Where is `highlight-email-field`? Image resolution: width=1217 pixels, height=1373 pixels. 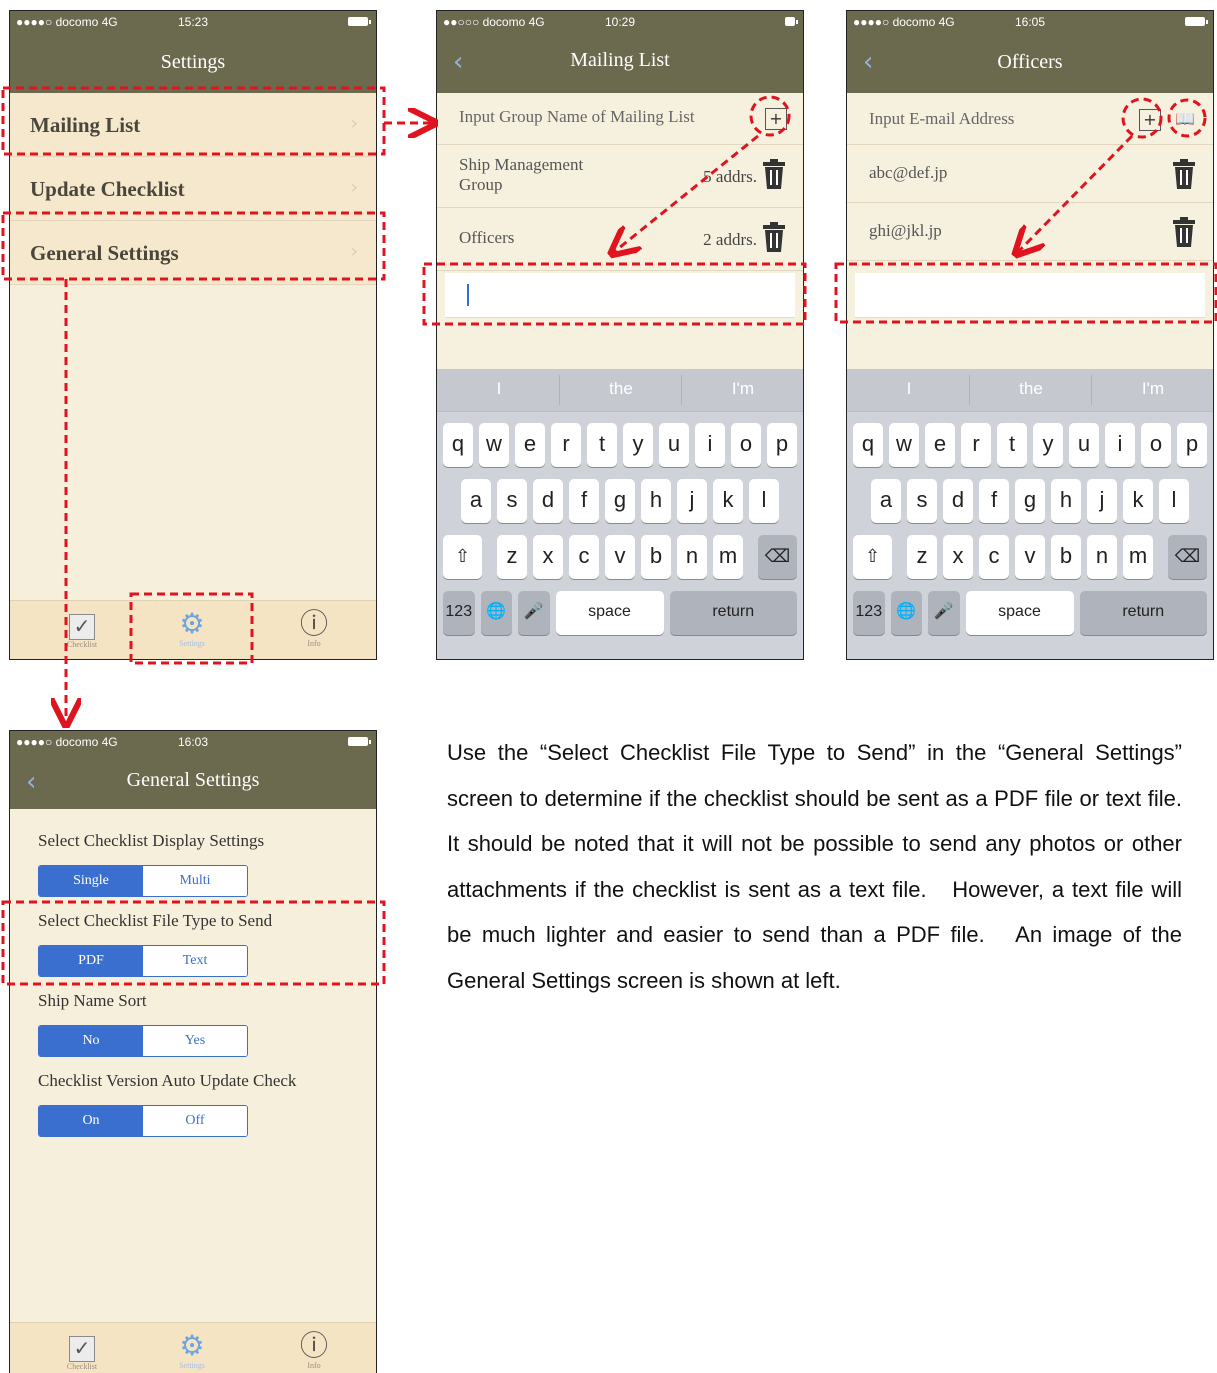 highlight-email-field is located at coordinates (1025, 293).